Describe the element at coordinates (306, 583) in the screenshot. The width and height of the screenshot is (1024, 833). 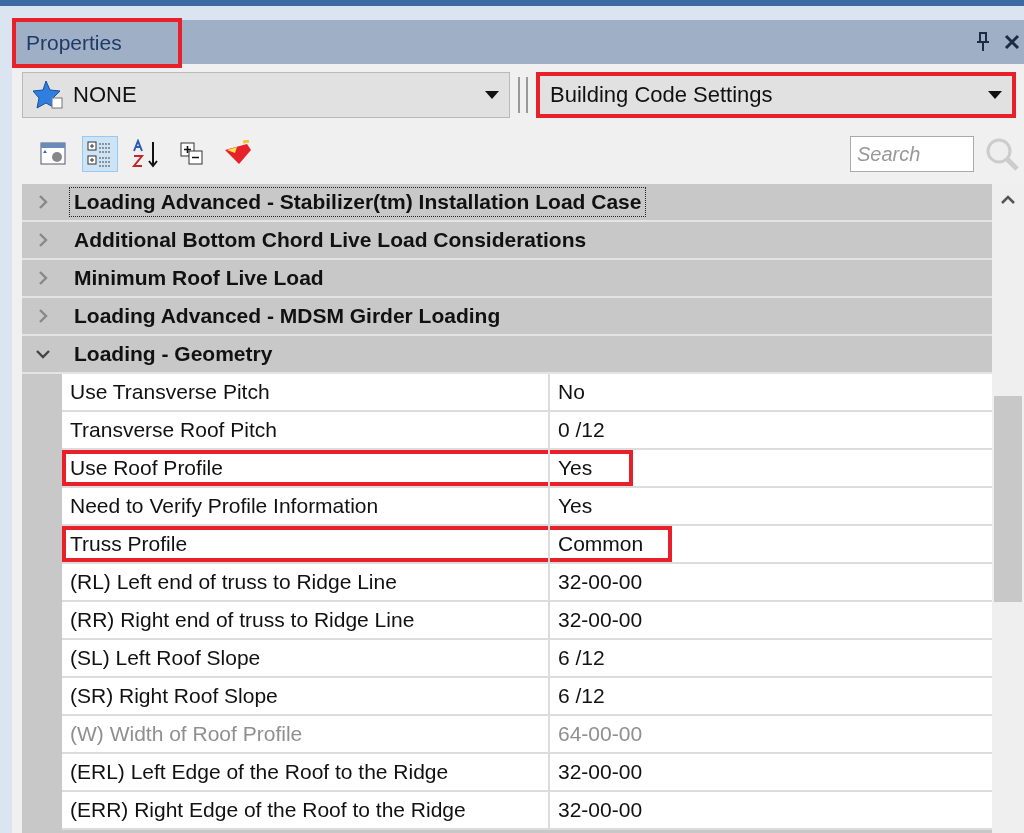
I see `property-name: (RL) Left end of truss to Ridge Line` at that location.